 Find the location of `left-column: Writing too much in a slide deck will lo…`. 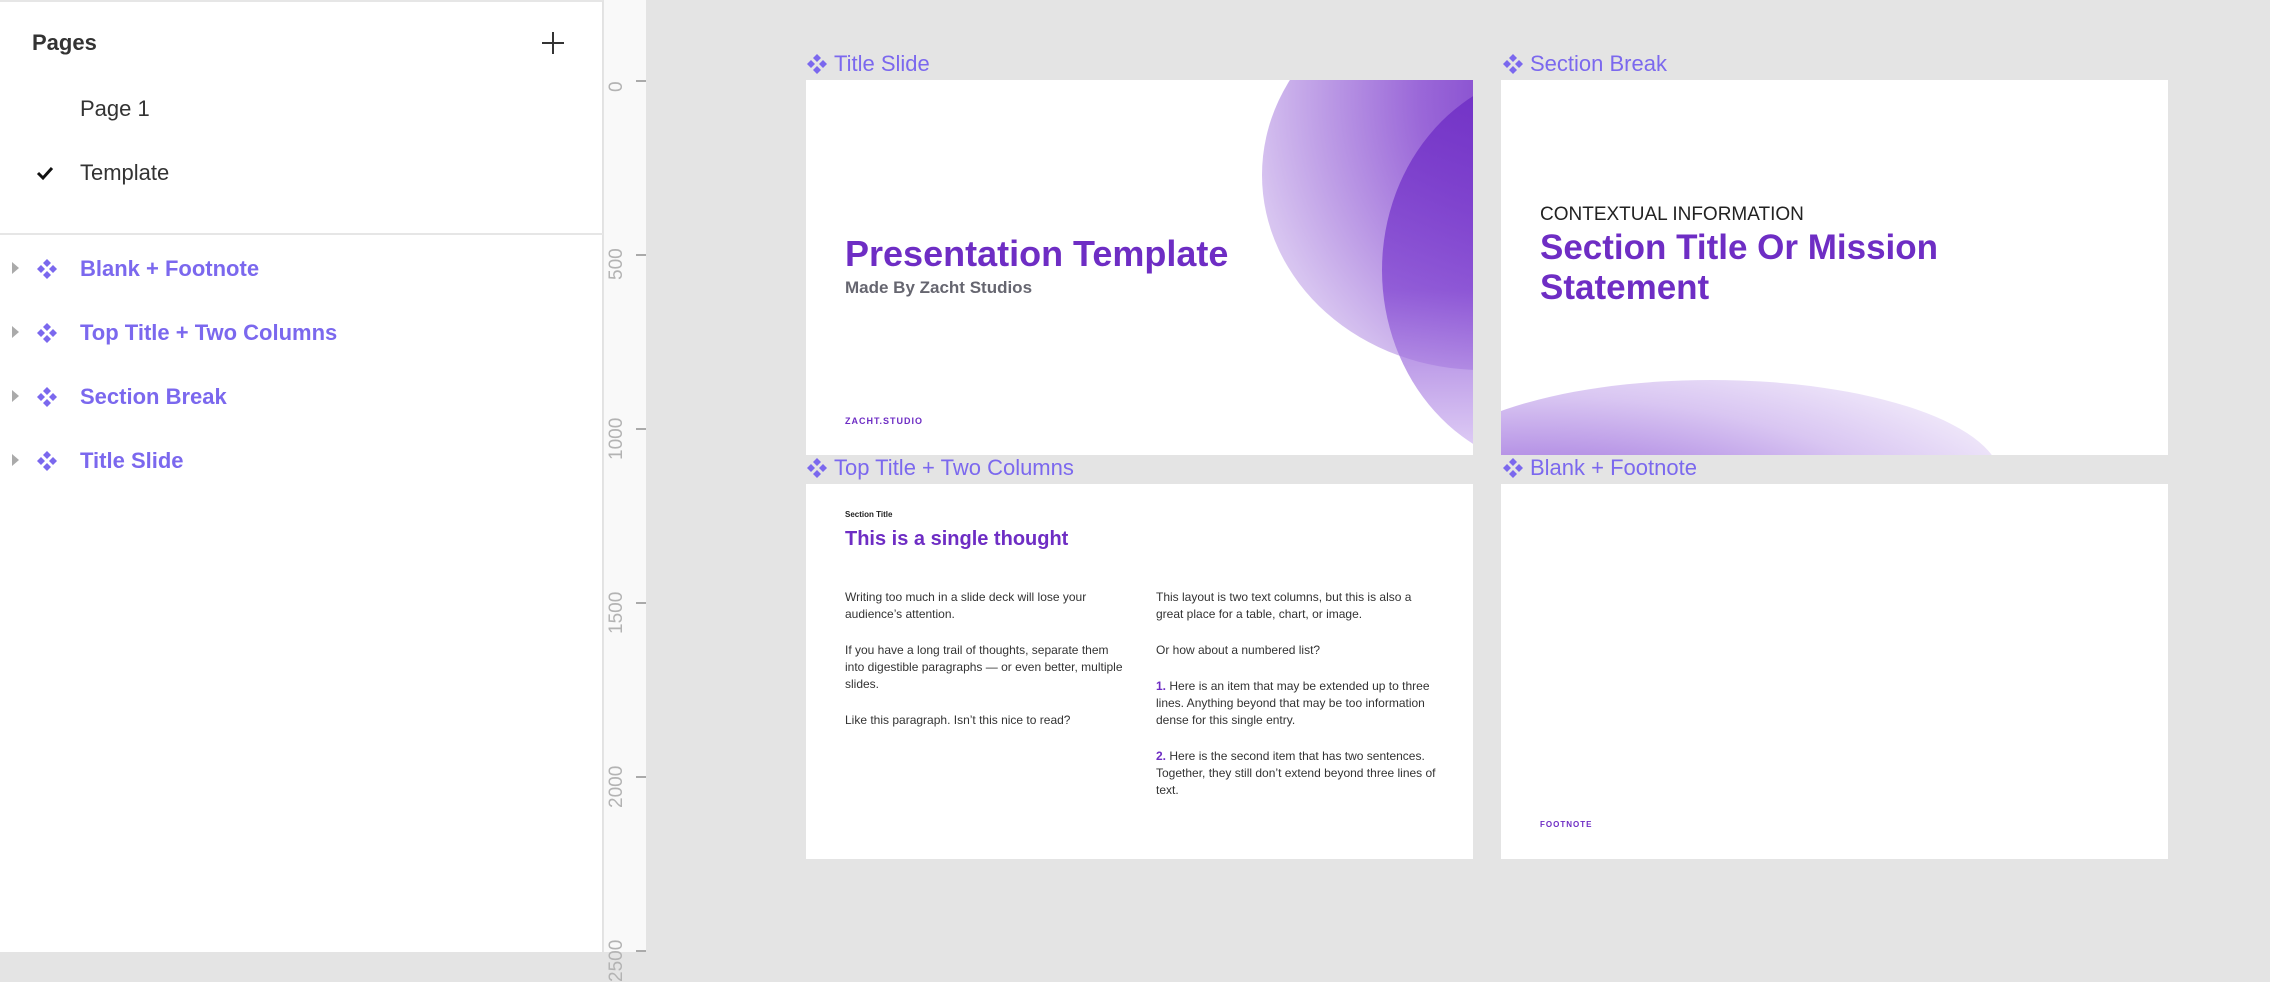

left-column: Writing too much in a slide deck will lo… is located at coordinates (985, 668).